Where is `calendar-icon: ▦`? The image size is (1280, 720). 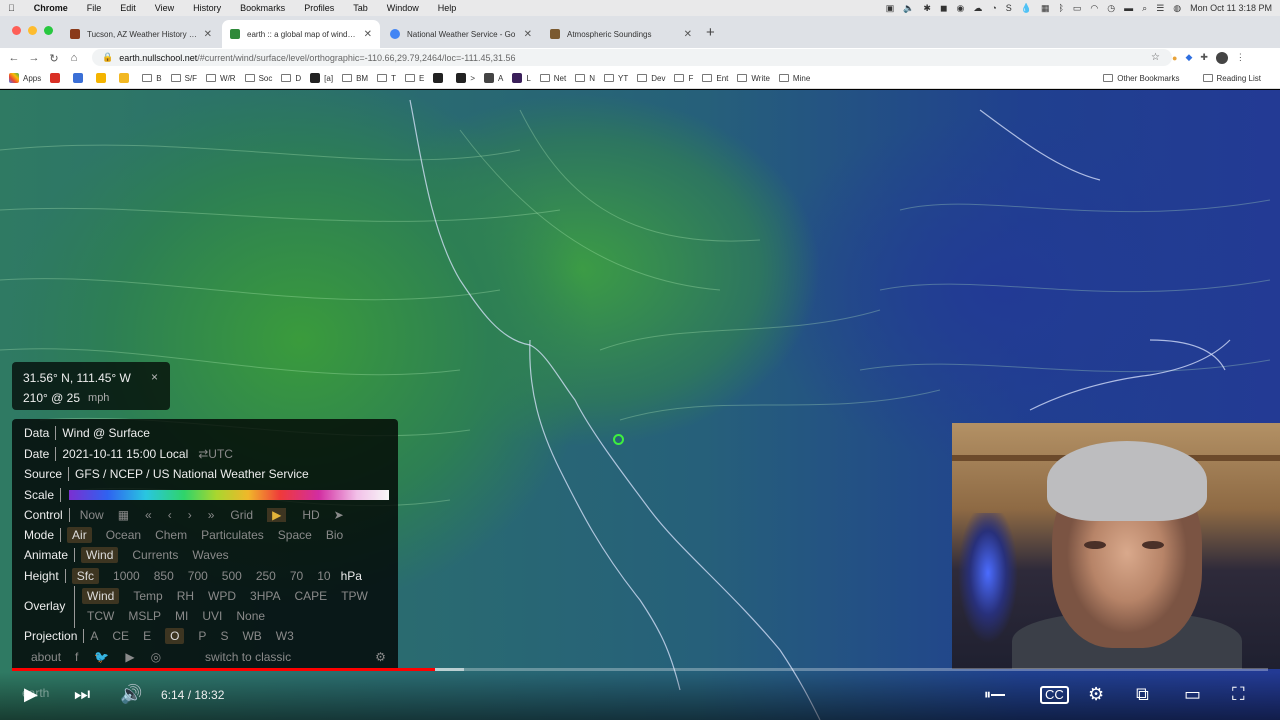 calendar-icon: ▦ is located at coordinates (123, 515).